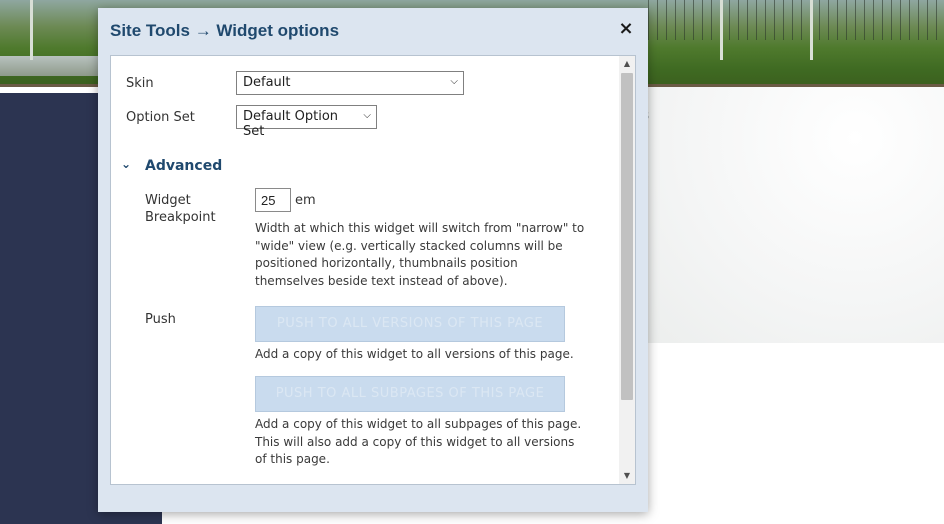  Describe the element at coordinates (627, 476) in the screenshot. I see `scroll-down-icon: ▼` at that location.